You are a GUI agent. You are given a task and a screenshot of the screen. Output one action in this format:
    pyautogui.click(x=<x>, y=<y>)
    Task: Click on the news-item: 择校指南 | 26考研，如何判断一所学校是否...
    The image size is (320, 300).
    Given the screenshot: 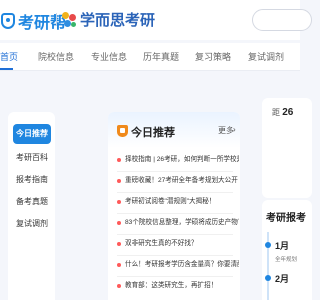 What is the action you would take?
    pyautogui.click(x=178, y=161)
    